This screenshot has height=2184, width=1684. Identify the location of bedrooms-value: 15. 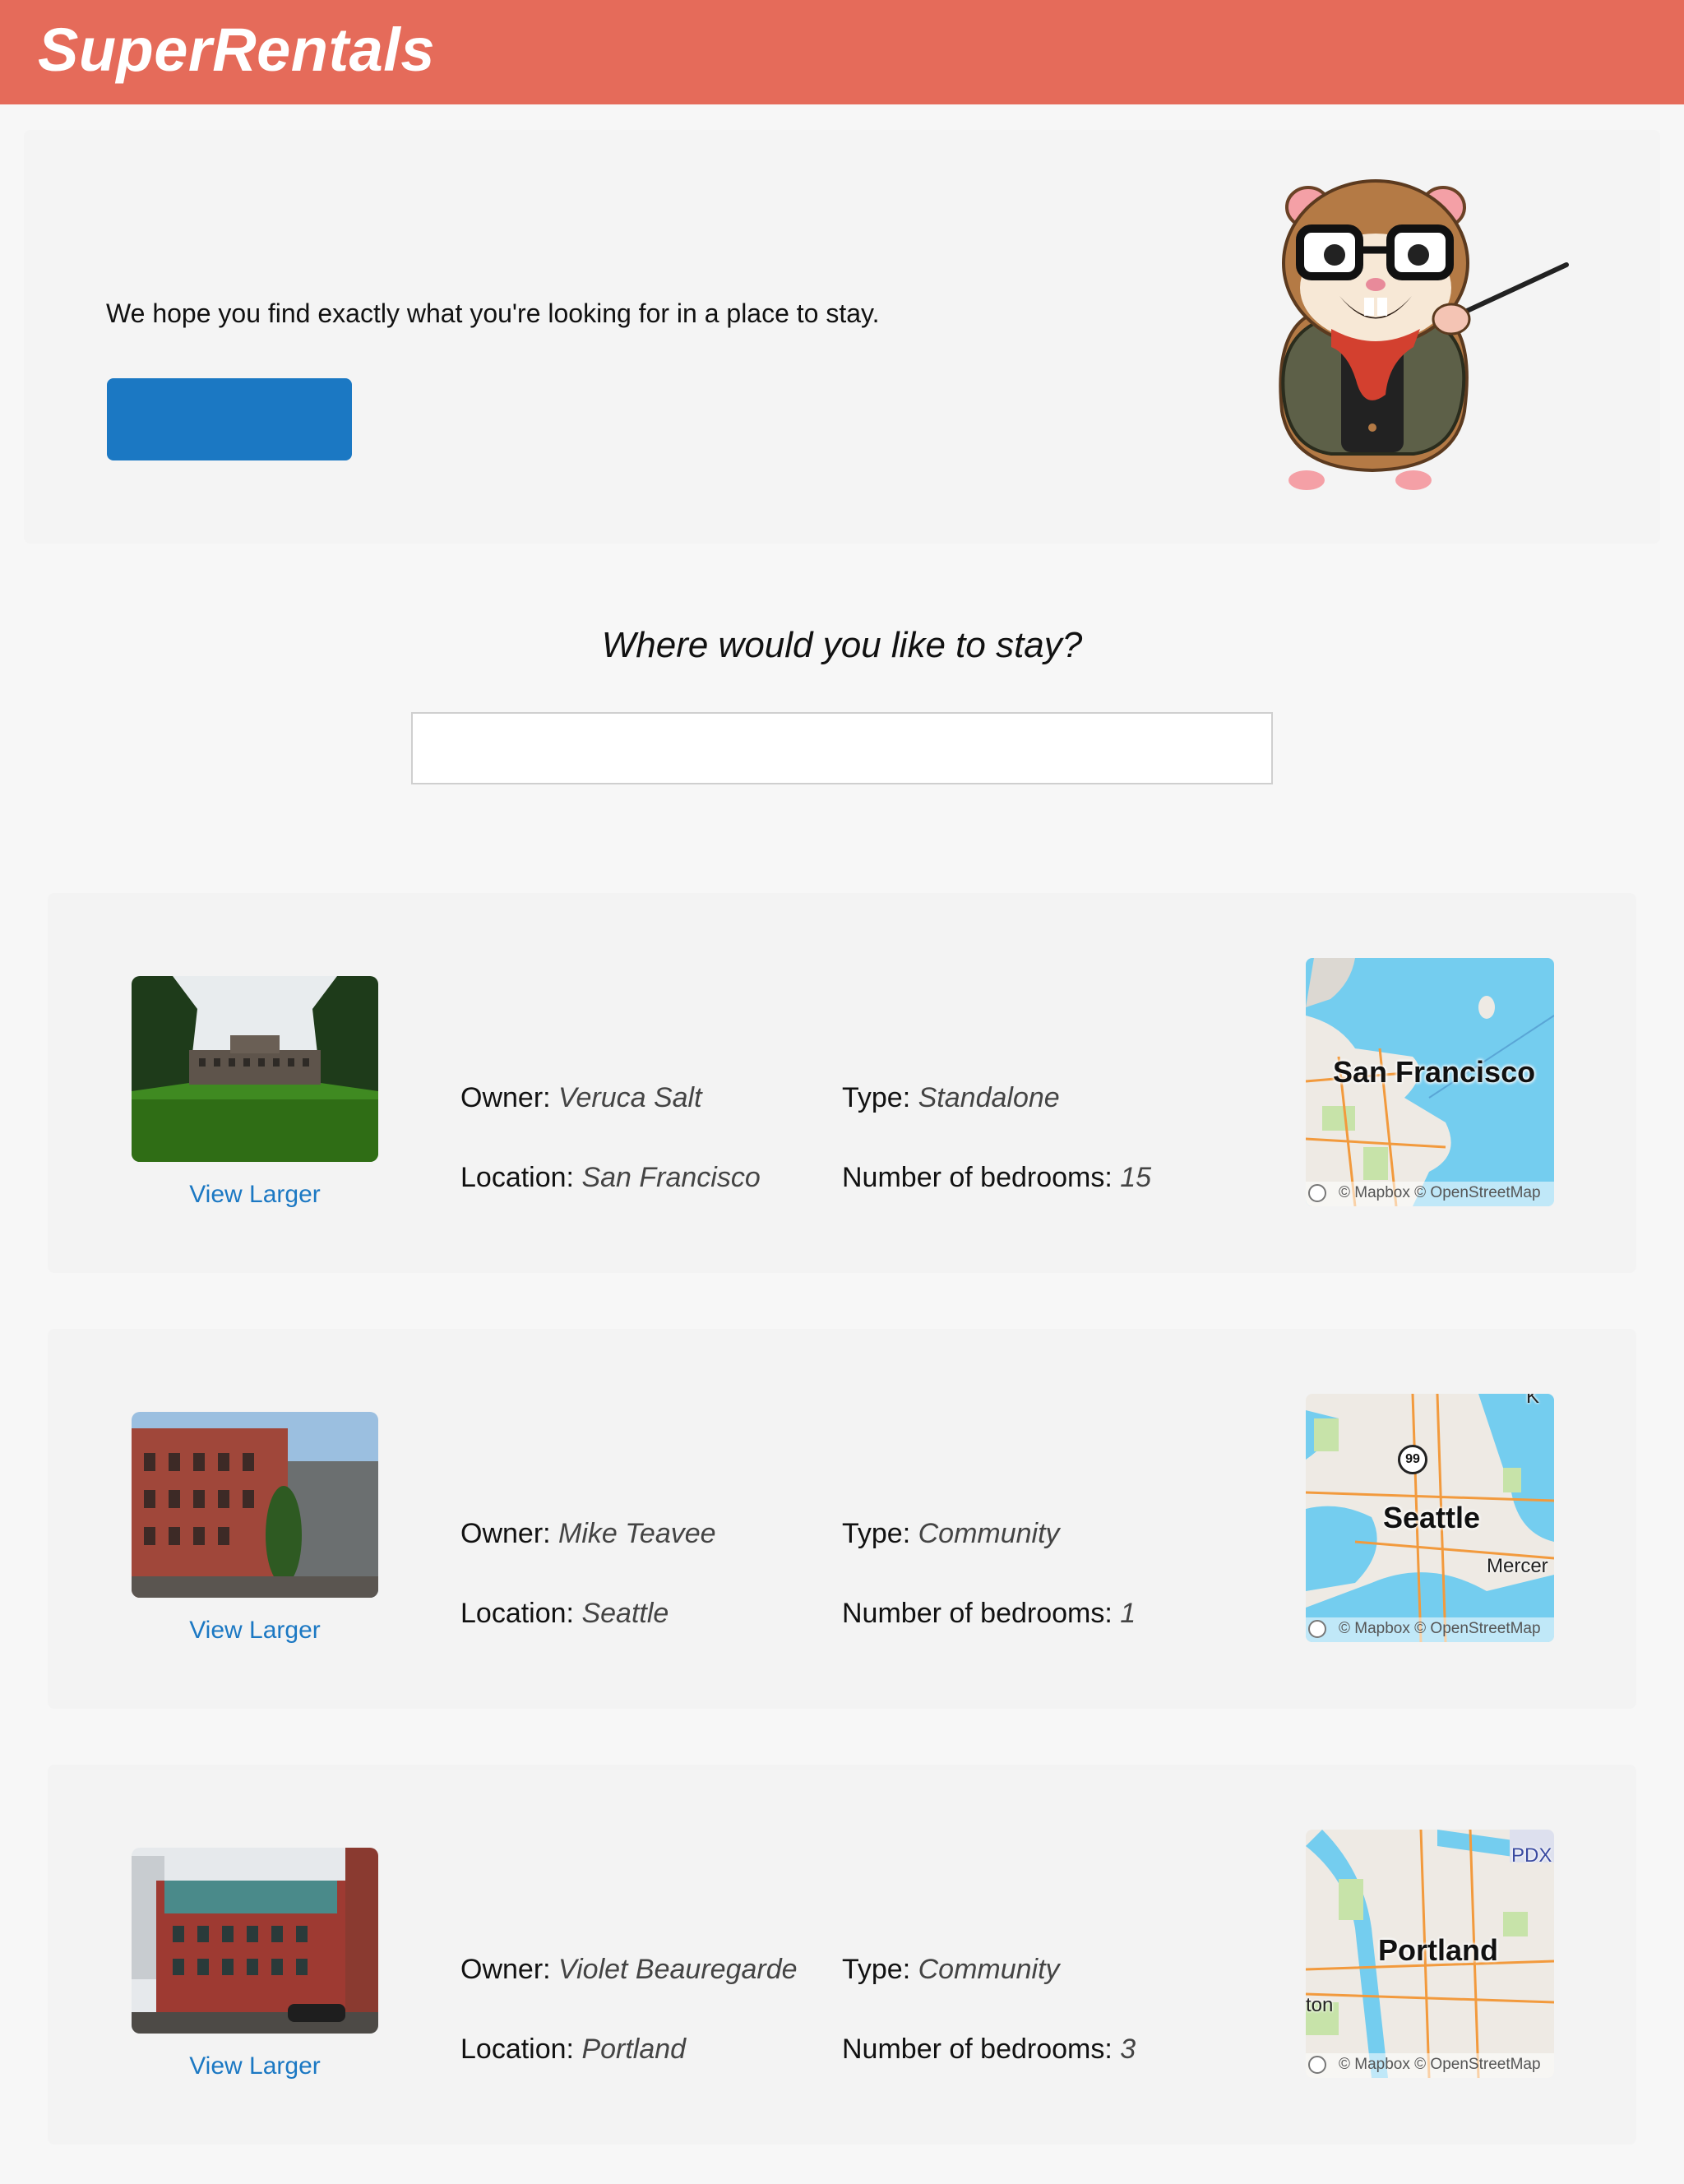
(1136, 1177).